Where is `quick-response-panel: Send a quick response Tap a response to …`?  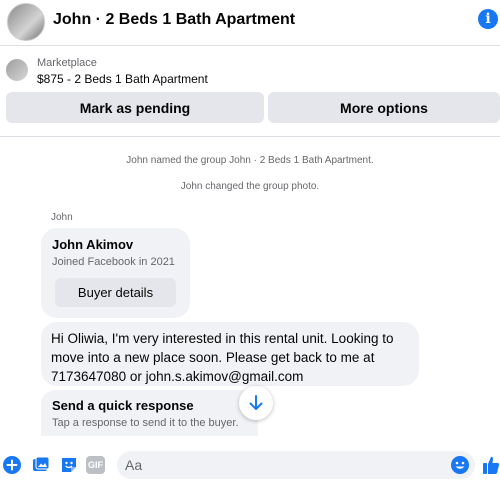
quick-response-panel: Send a quick response Tap a response to … is located at coordinates (149, 413).